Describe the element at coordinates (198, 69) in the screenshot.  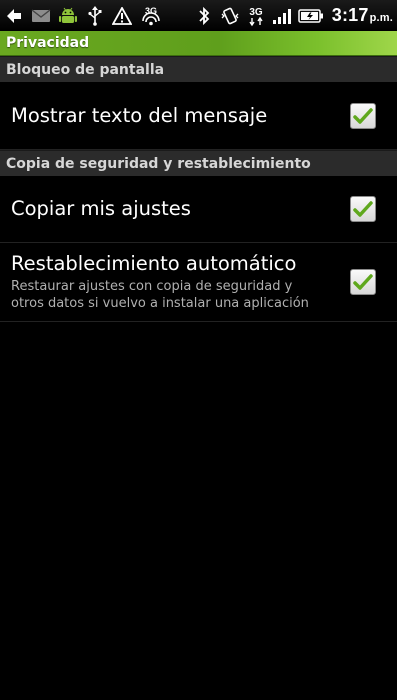
I see `section-header-screen-lock: Bloqueo de pantalla` at that location.